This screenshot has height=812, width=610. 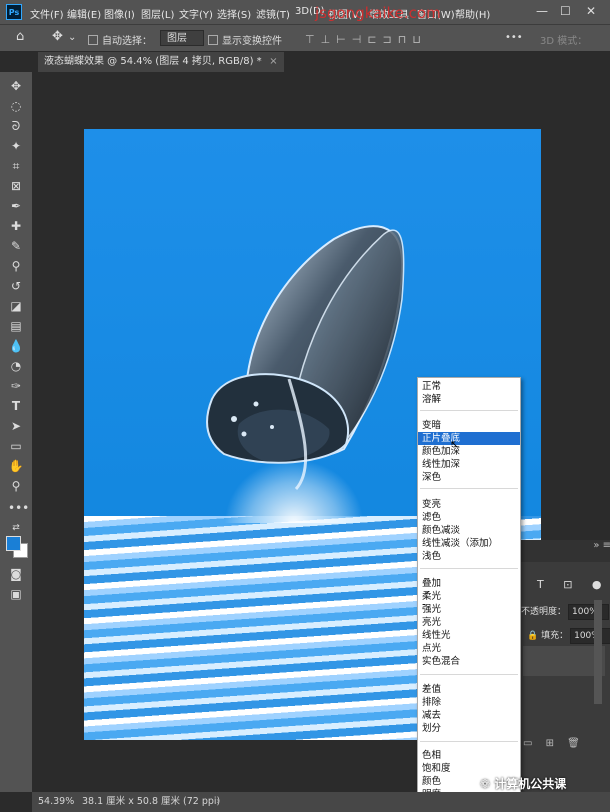 What do you see at coordinates (601, 545) in the screenshot?
I see `panel-collapse-icon: » ≡` at bounding box center [601, 545].